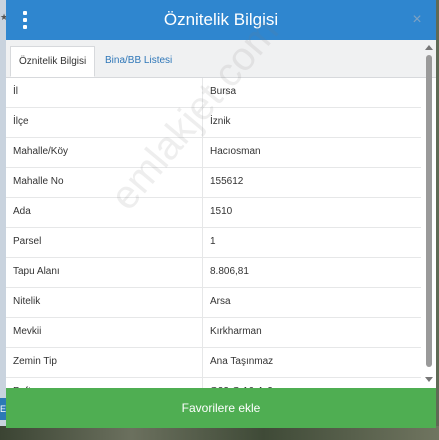  I want to click on table-row: Mevkii Kırkharman, so click(213, 333).